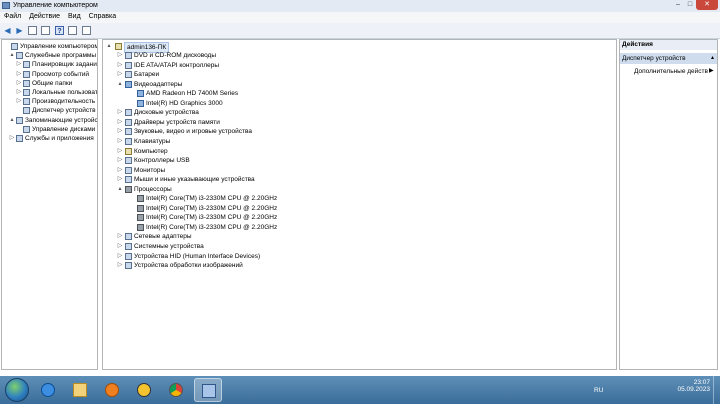 Image resolution: width=720 pixels, height=404 pixels. What do you see at coordinates (64, 129) in the screenshot?
I see `nav-tree-label: Управление дисками` at bounding box center [64, 129].